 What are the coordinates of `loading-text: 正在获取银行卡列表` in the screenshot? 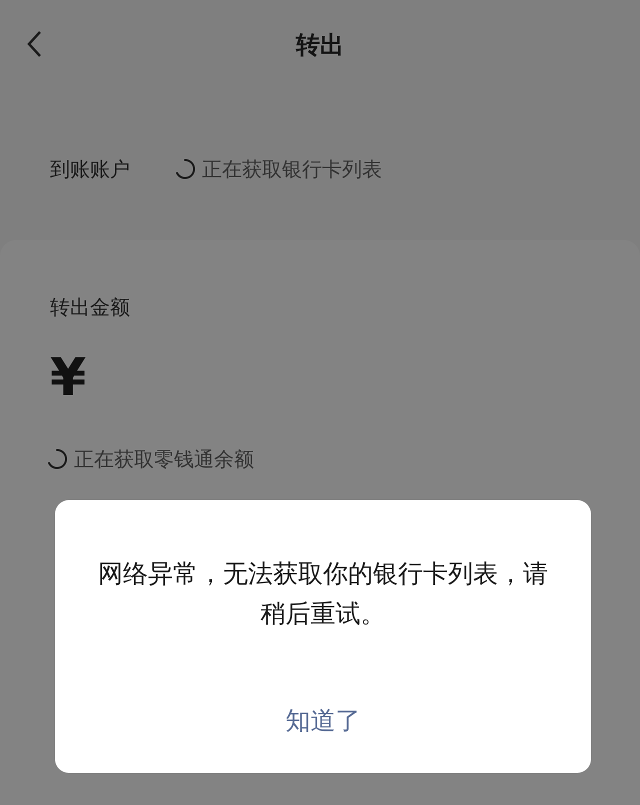 It's located at (292, 169).